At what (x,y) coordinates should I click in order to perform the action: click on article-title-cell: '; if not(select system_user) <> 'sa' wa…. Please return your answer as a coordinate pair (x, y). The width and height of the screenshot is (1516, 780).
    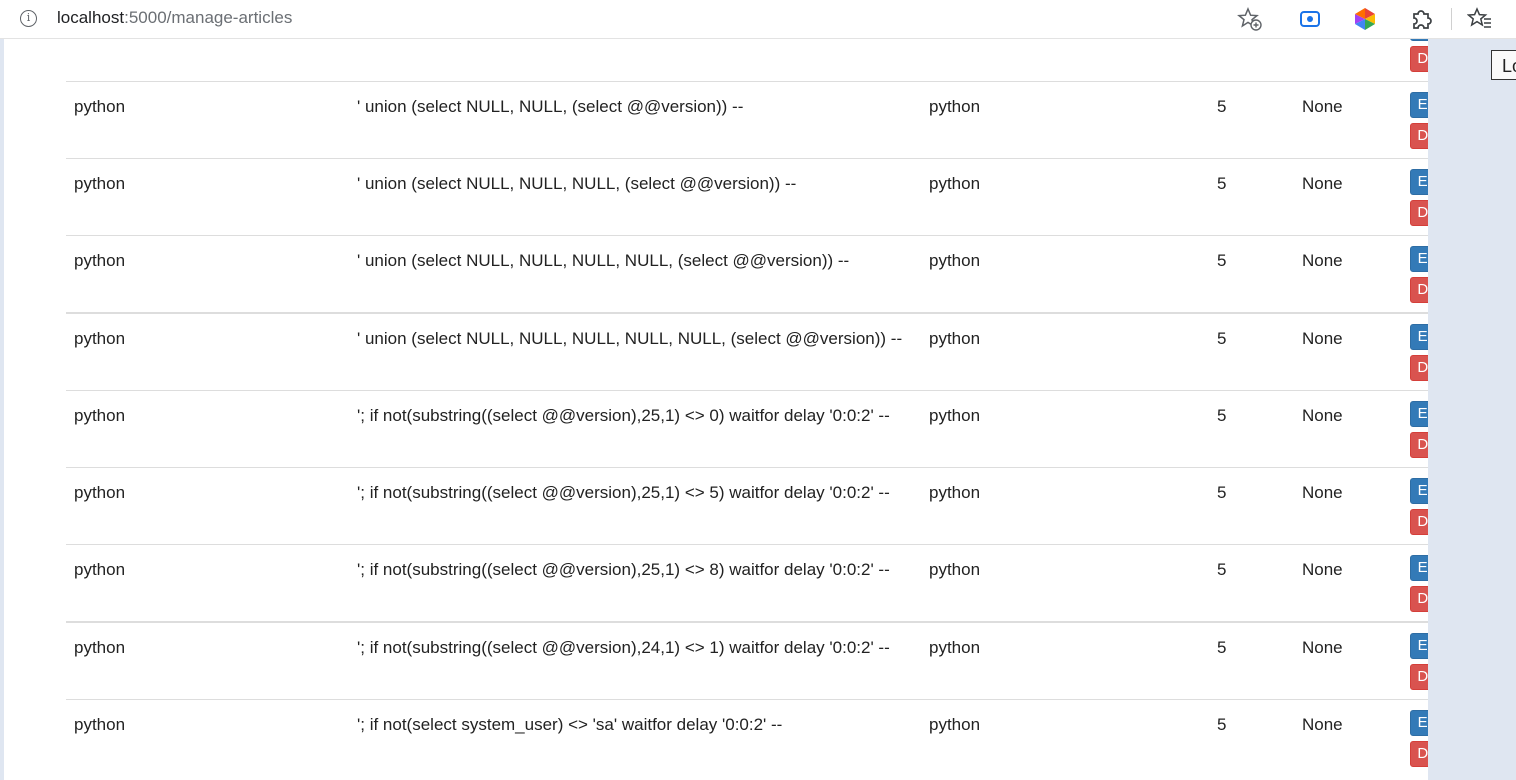
    Looking at the image, I should click on (635, 737).